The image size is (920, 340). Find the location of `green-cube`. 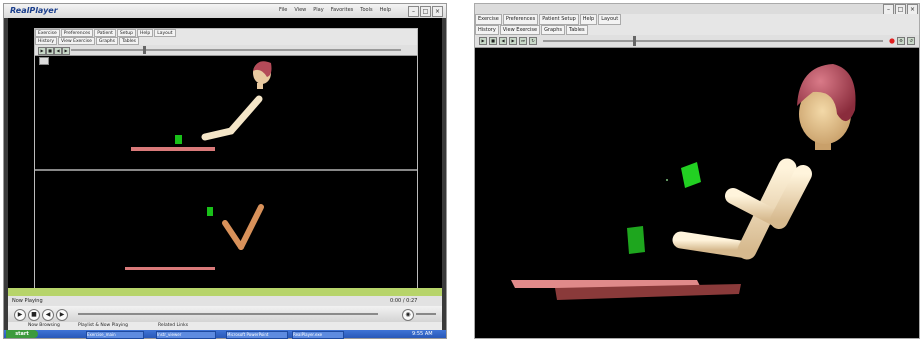

green-cube is located at coordinates (178, 139).